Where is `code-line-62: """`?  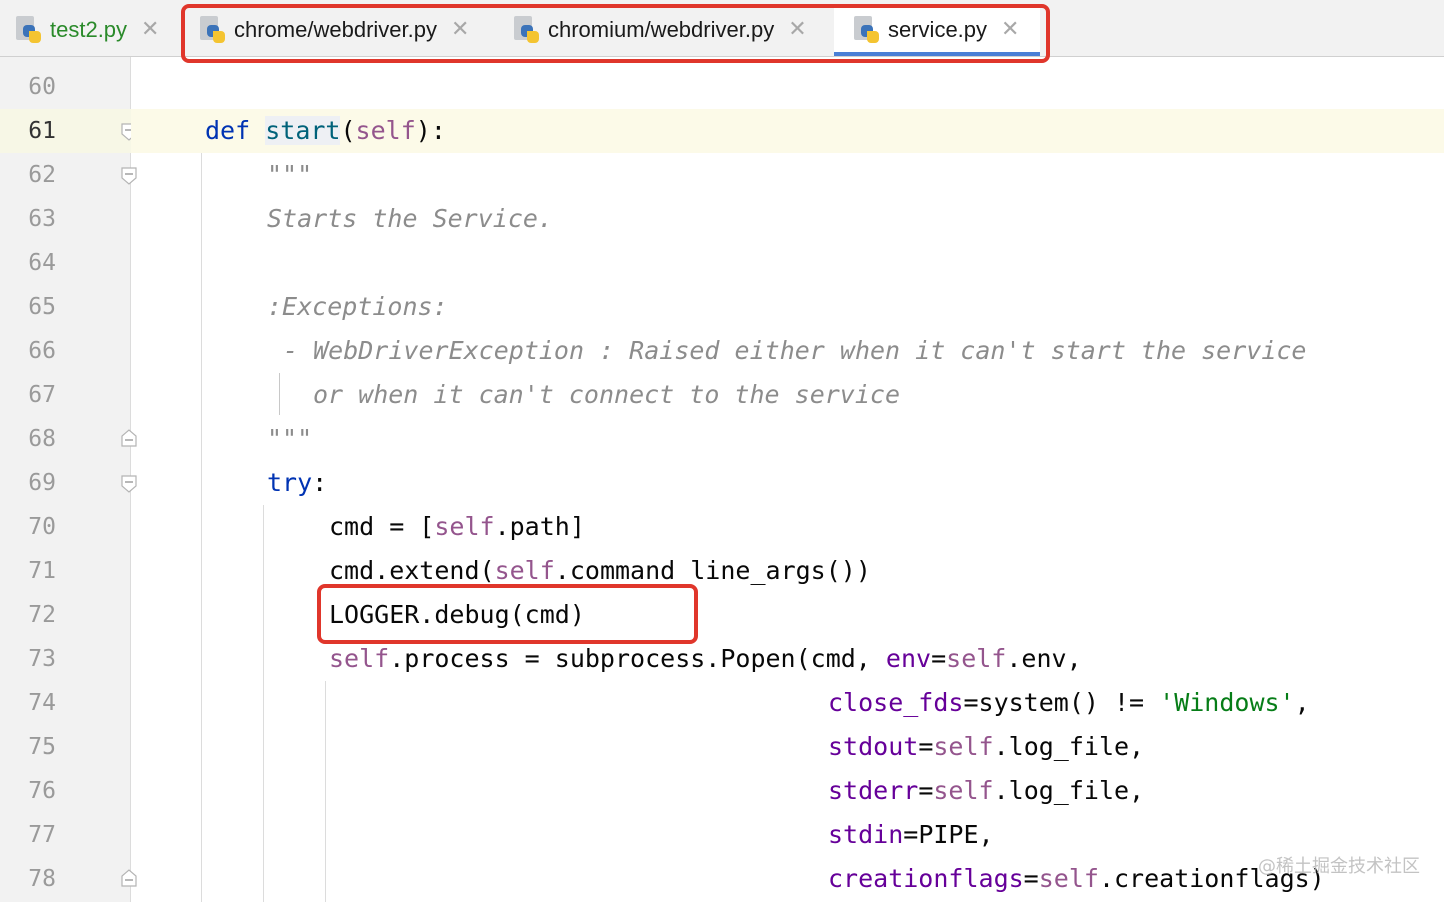
code-line-62: """ is located at coordinates (290, 174).